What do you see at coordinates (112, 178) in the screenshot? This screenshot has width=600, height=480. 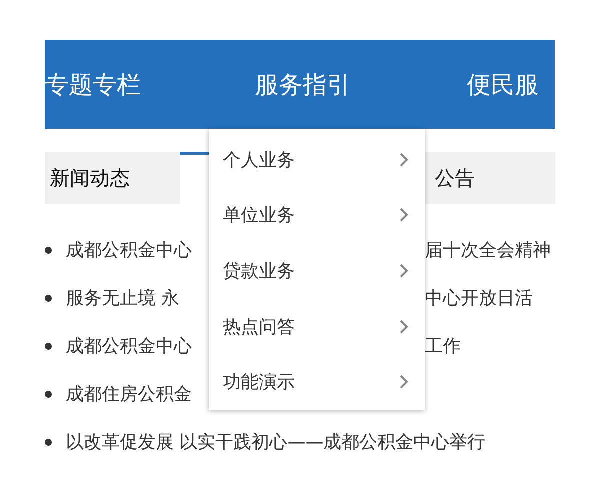 I see `tab: 新闻动态` at bounding box center [112, 178].